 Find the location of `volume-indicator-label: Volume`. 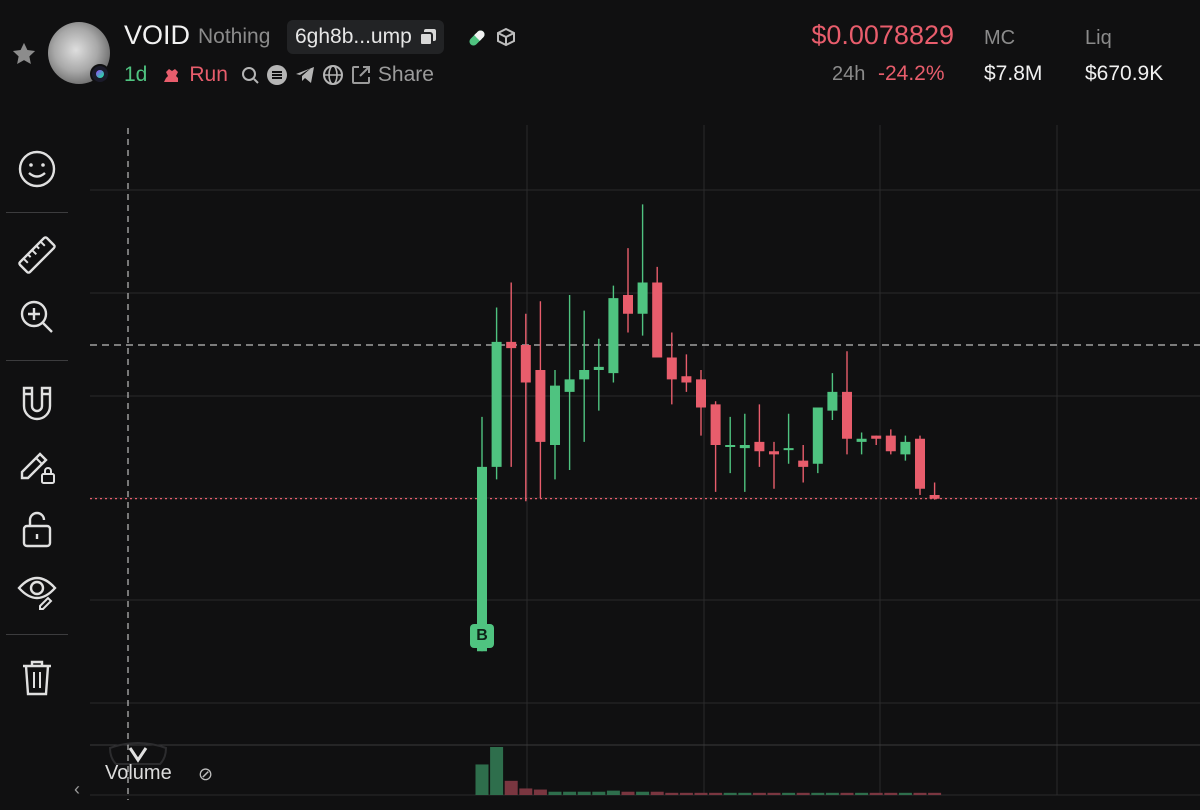

volume-indicator-label: Volume is located at coordinates (138, 773).